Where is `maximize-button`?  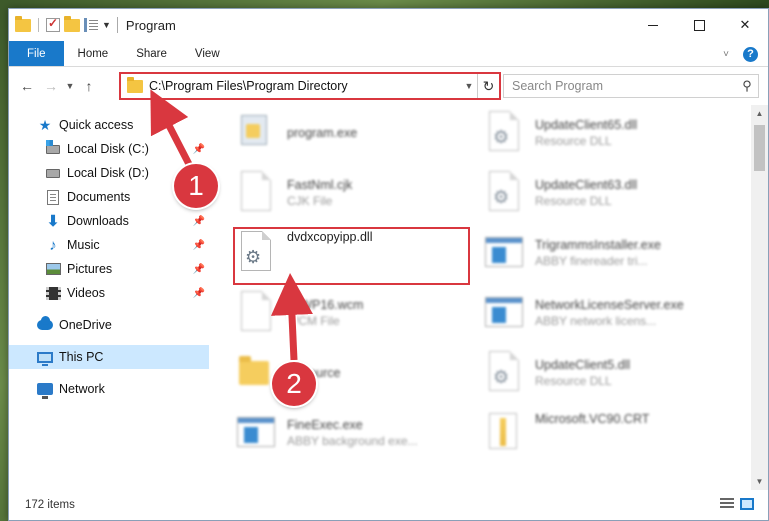
maximize-button is located at coordinates (699, 25).